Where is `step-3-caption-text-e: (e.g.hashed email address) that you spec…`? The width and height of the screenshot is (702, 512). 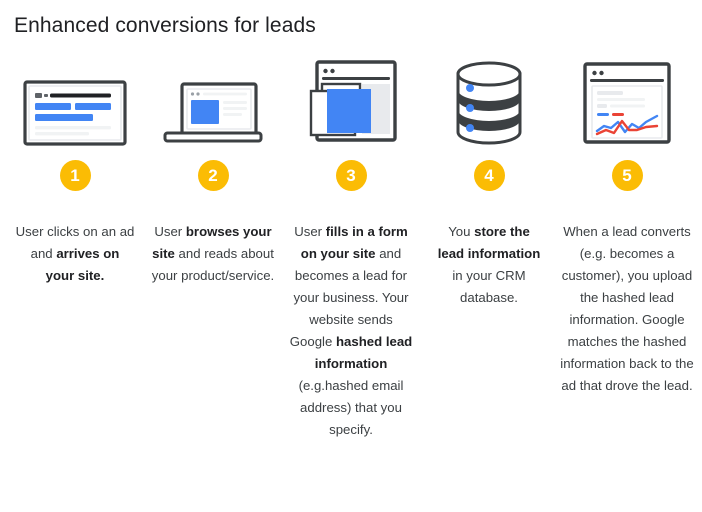
step-3-caption-text-e: (e.g.hashed email address) that you spec… is located at coordinates (351, 407).